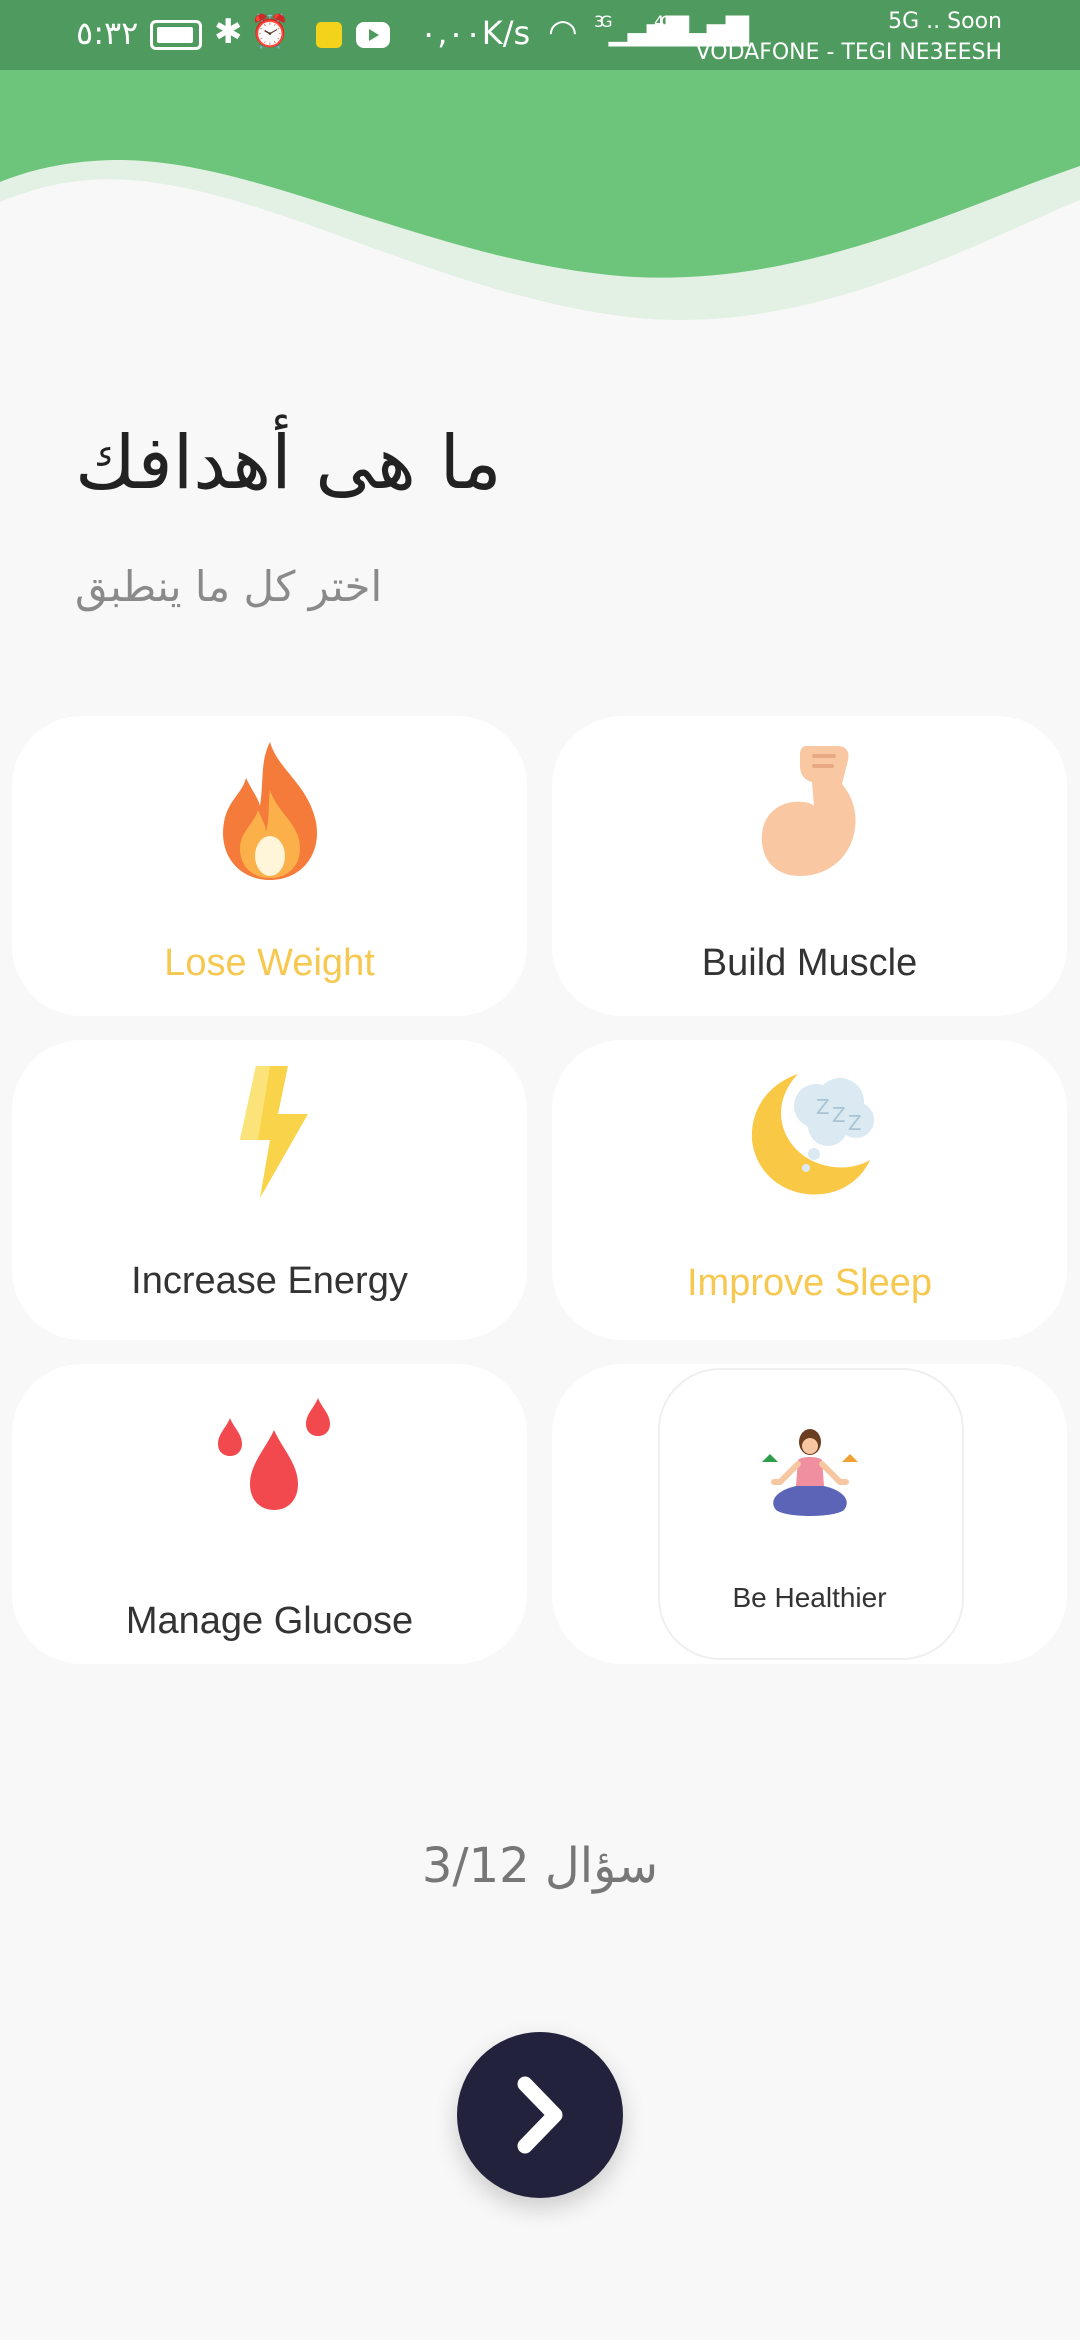  Describe the element at coordinates (176, 35) in the screenshot. I see `battery-icon` at that location.